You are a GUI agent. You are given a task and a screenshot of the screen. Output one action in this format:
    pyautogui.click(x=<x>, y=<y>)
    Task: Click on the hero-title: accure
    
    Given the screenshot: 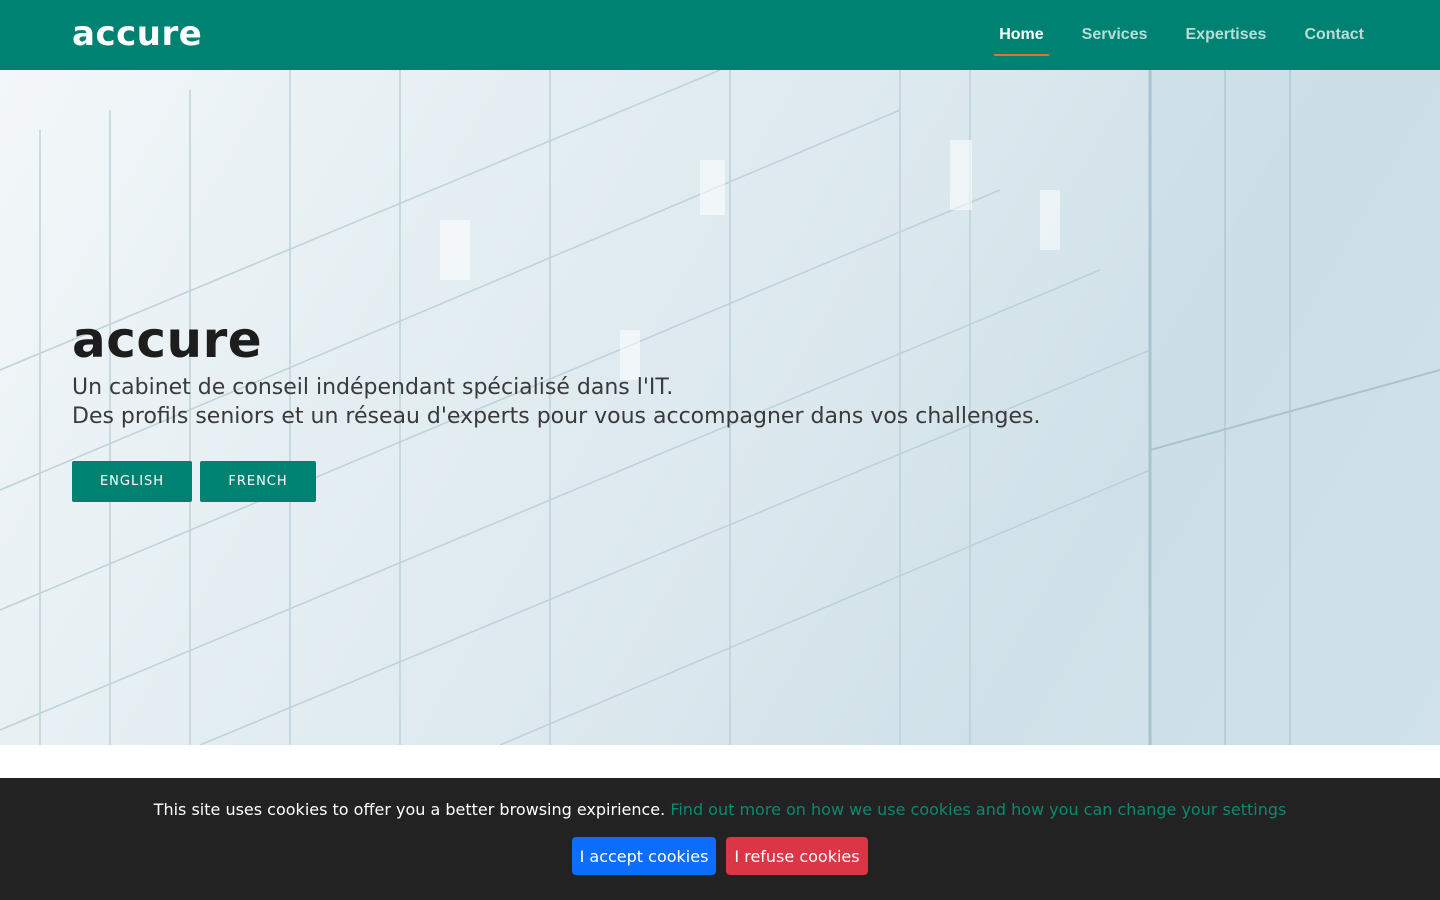 What is the action you would take?
    pyautogui.click(x=167, y=340)
    